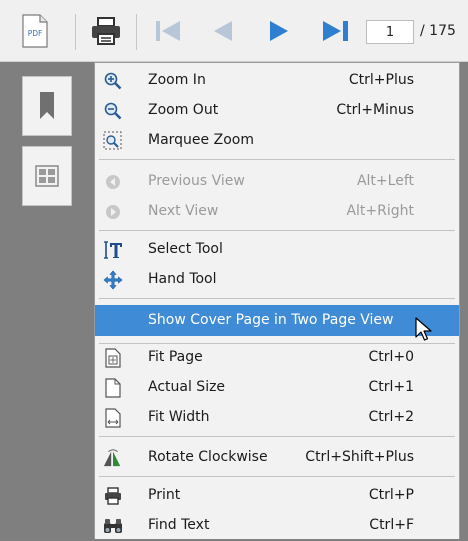 The width and height of the screenshot is (468, 541). I want to click on menu-item-label: Marquee Zoom, so click(201, 140).